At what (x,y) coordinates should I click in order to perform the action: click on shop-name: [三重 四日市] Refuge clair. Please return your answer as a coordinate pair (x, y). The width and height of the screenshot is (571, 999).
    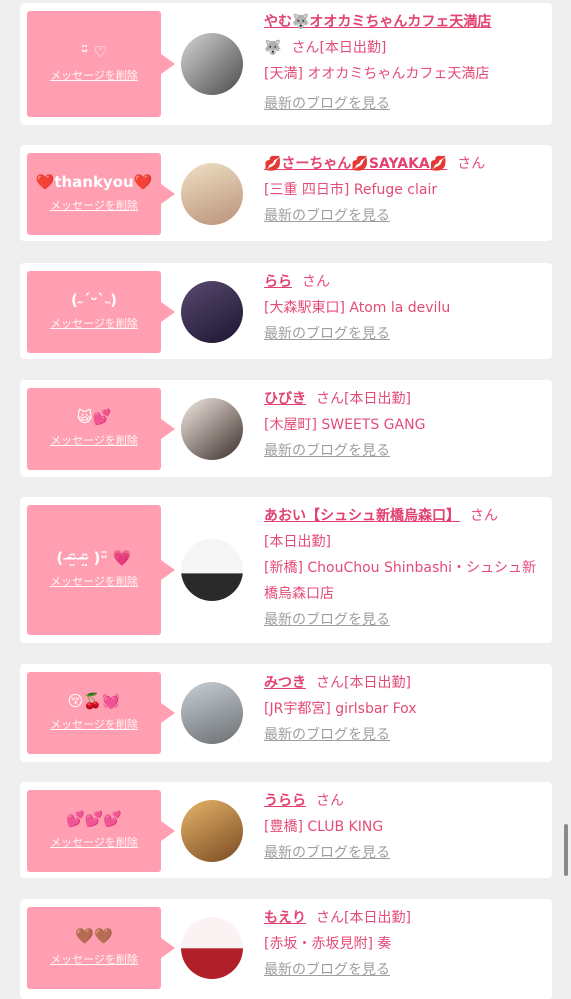
    Looking at the image, I should click on (351, 190).